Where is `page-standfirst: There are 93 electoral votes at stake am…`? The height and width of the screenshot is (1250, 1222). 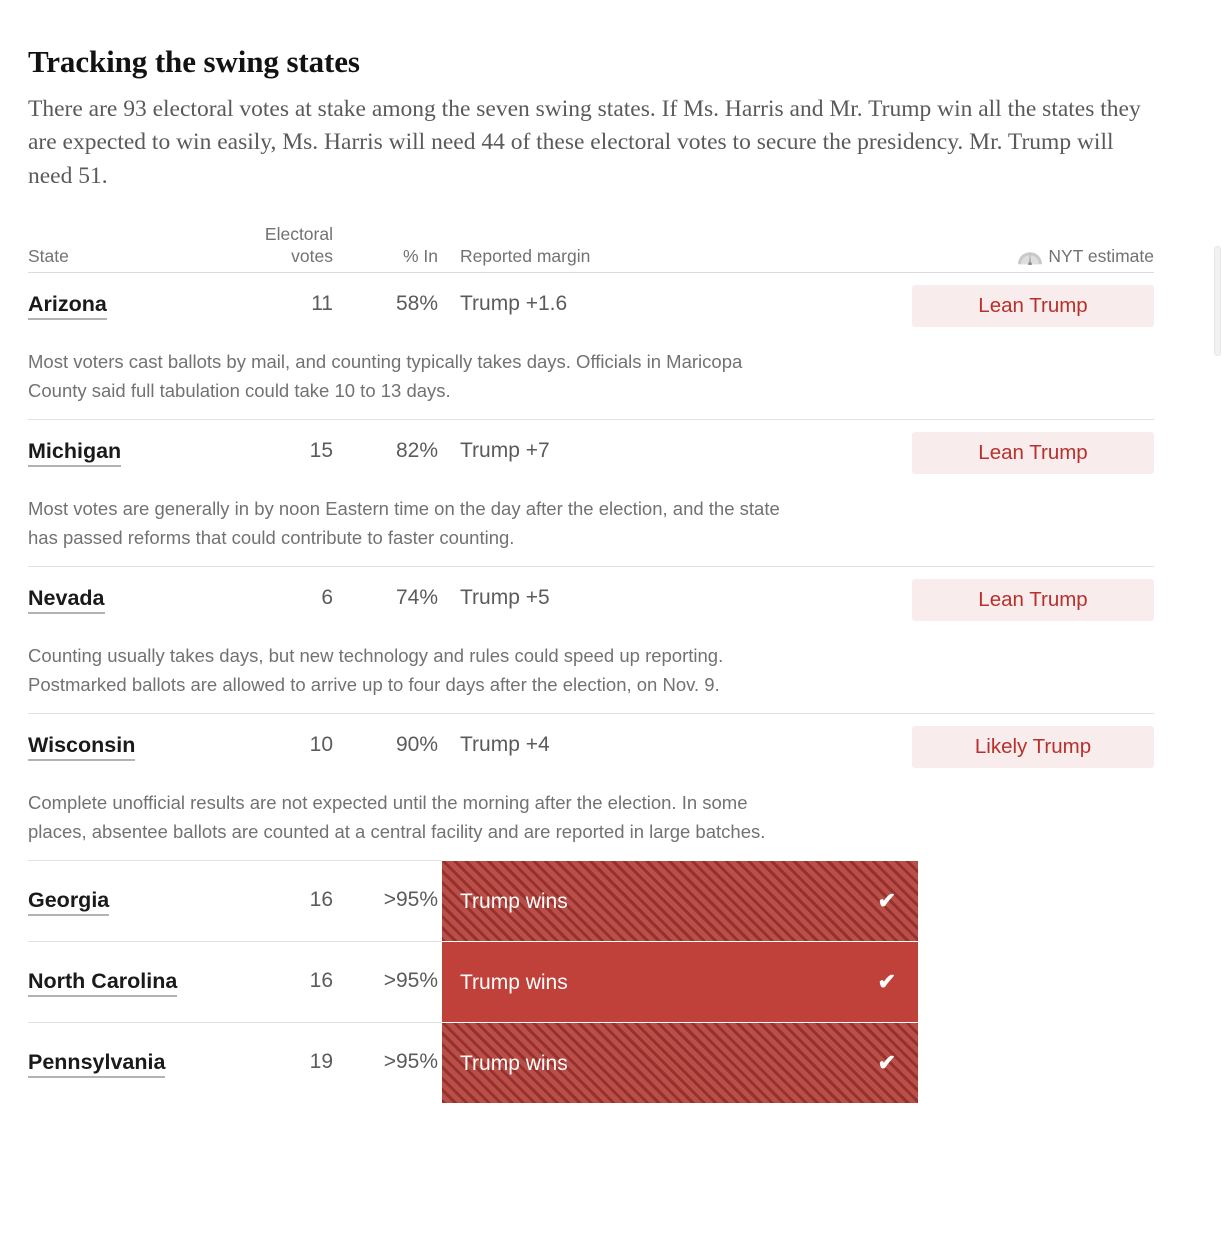 page-standfirst: There are 93 electoral votes at stake am… is located at coordinates (584, 142).